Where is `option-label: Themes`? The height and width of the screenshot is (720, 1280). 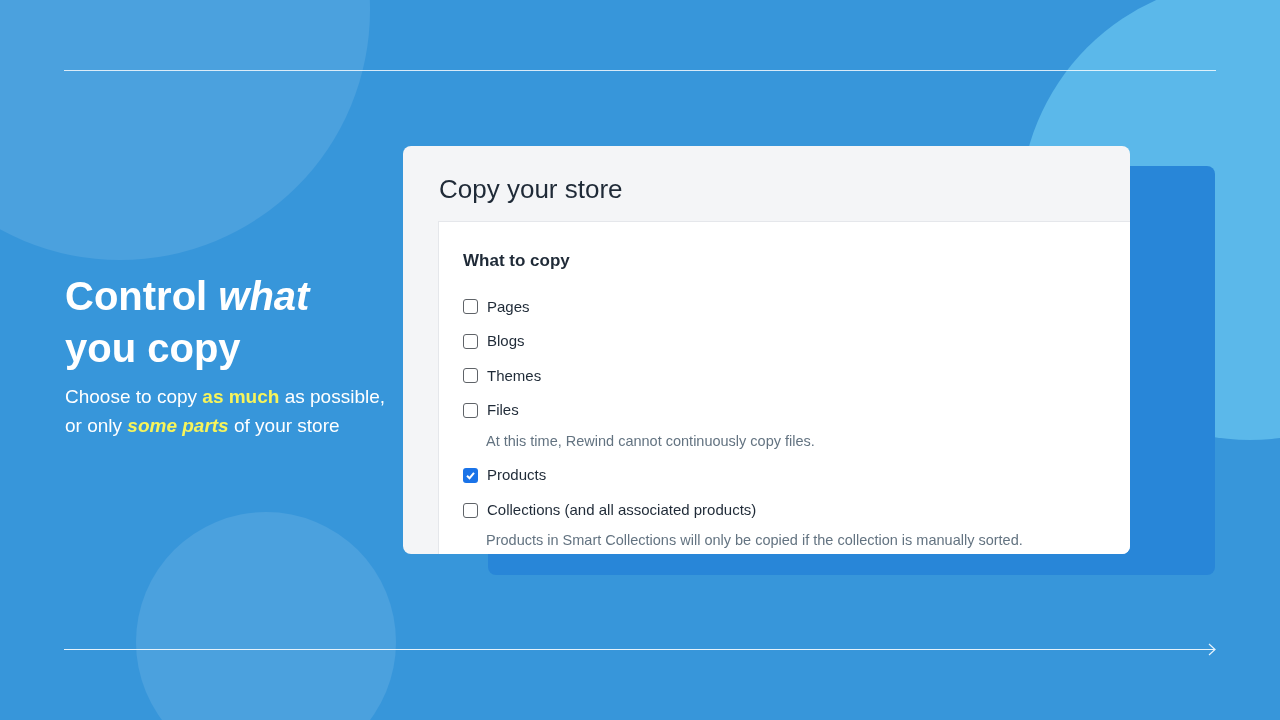
option-label: Themes is located at coordinates (514, 375).